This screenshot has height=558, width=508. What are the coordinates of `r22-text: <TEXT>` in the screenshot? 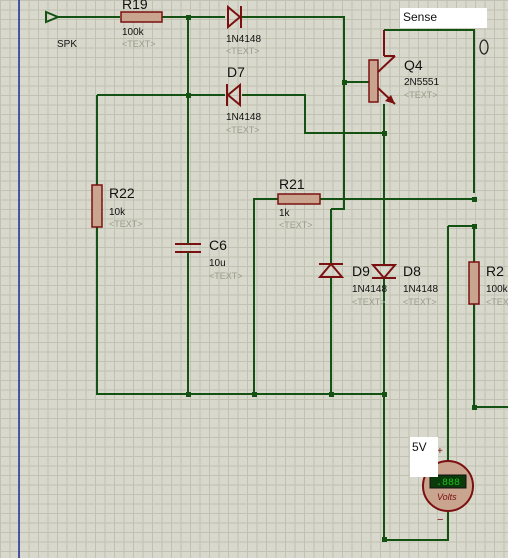 It's located at (126, 224).